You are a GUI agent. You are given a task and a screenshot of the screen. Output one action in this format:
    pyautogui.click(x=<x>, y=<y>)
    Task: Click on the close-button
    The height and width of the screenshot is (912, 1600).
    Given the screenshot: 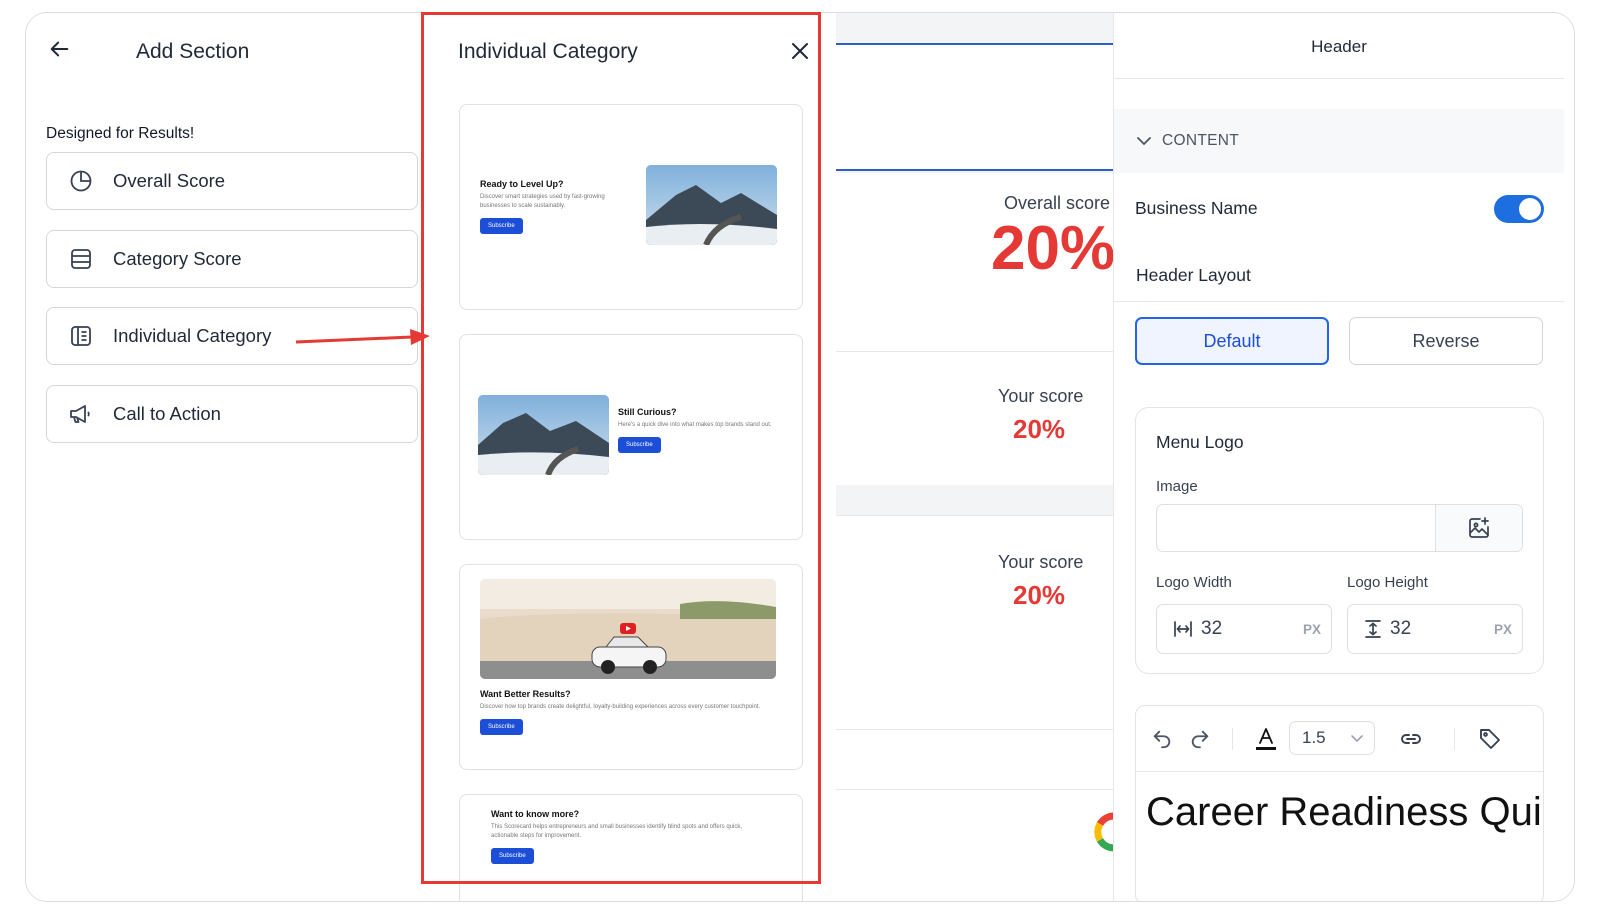 What is the action you would take?
    pyautogui.click(x=800, y=51)
    